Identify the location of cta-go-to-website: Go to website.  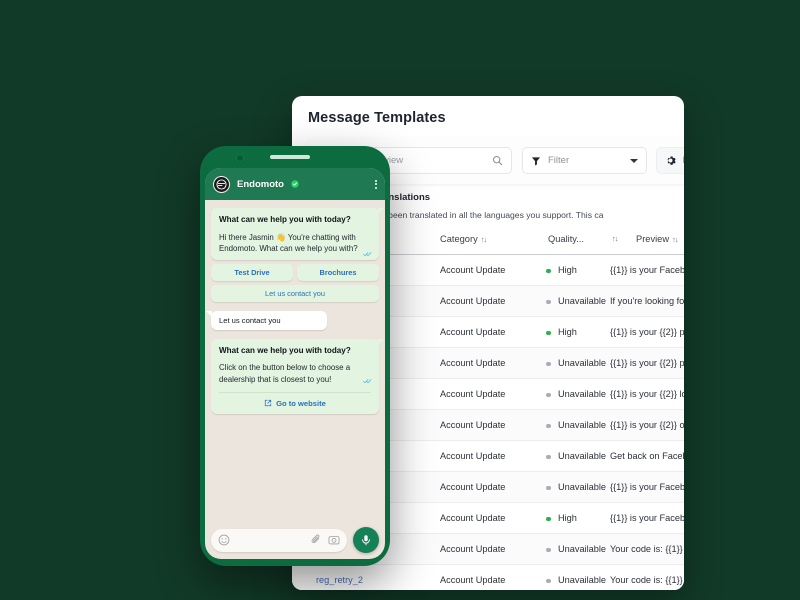
(295, 399).